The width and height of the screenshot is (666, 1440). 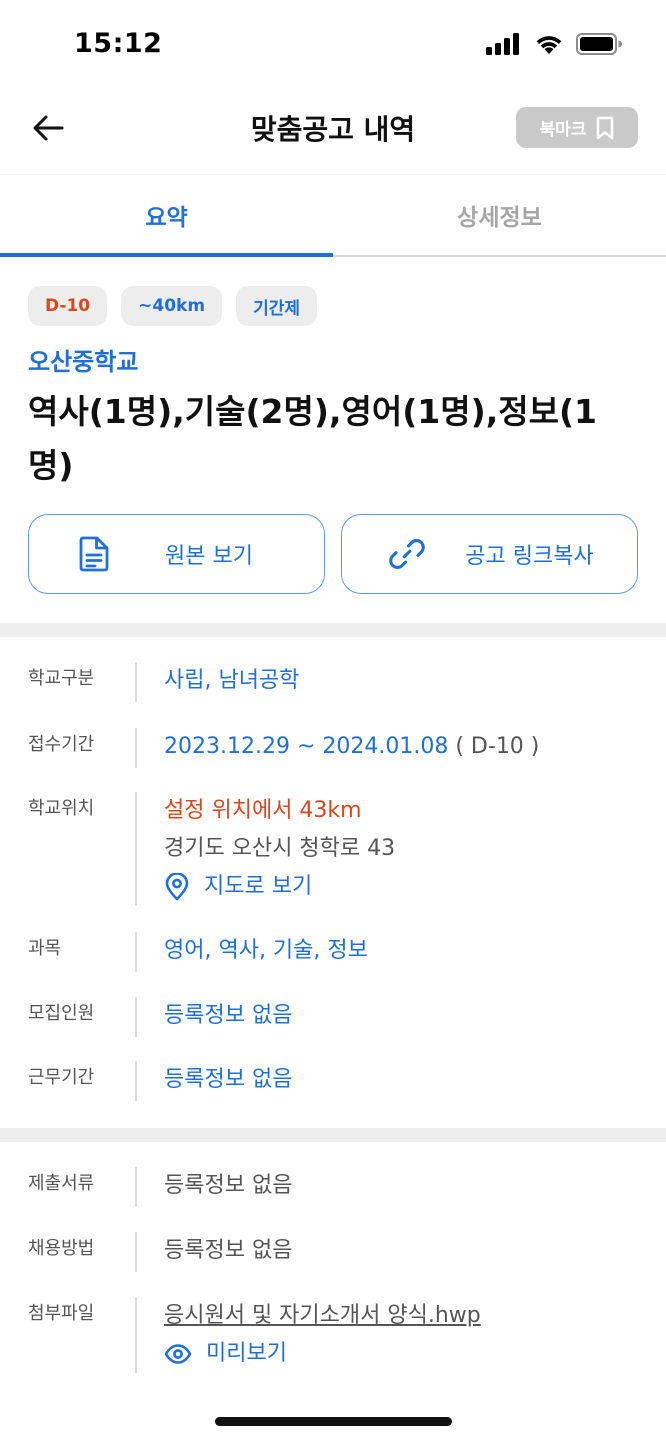 I want to click on attachment-preview-link: 미리보기, so click(x=322, y=1354).